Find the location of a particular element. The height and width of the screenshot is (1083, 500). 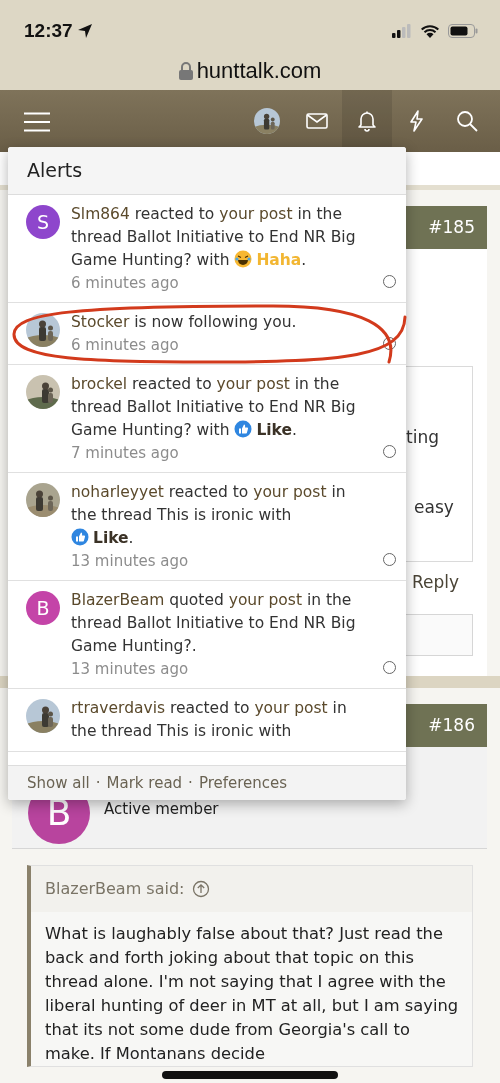

alert-text: noharleyyet reacted to your post in the thread This is ironic with Like. is located at coordinates (209, 515).